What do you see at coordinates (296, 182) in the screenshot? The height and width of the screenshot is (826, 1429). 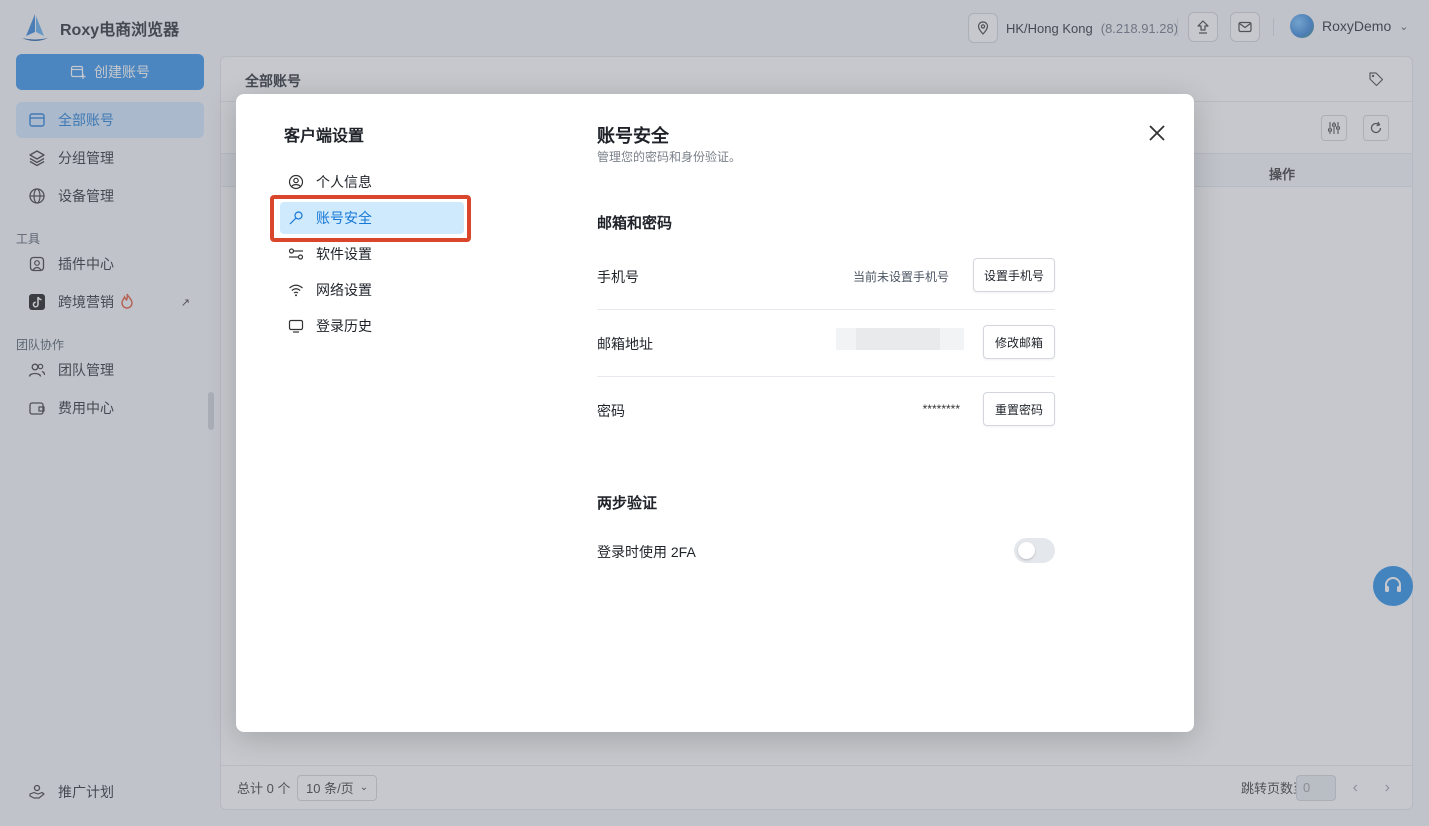 I see `user-circle-icon` at bounding box center [296, 182].